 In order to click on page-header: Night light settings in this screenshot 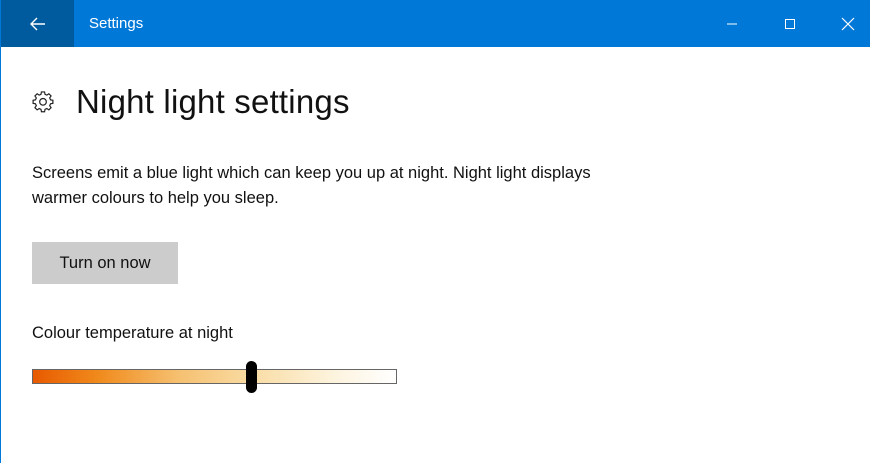, I will do `click(191, 102)`.